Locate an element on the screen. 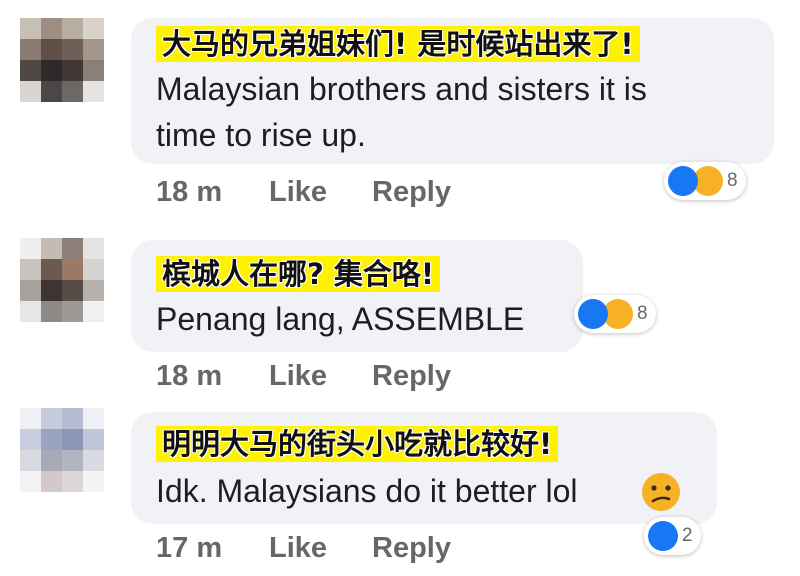 The width and height of the screenshot is (800, 576). comment-text-line: Malaysian brothers and sisters it is is located at coordinates (401, 89).